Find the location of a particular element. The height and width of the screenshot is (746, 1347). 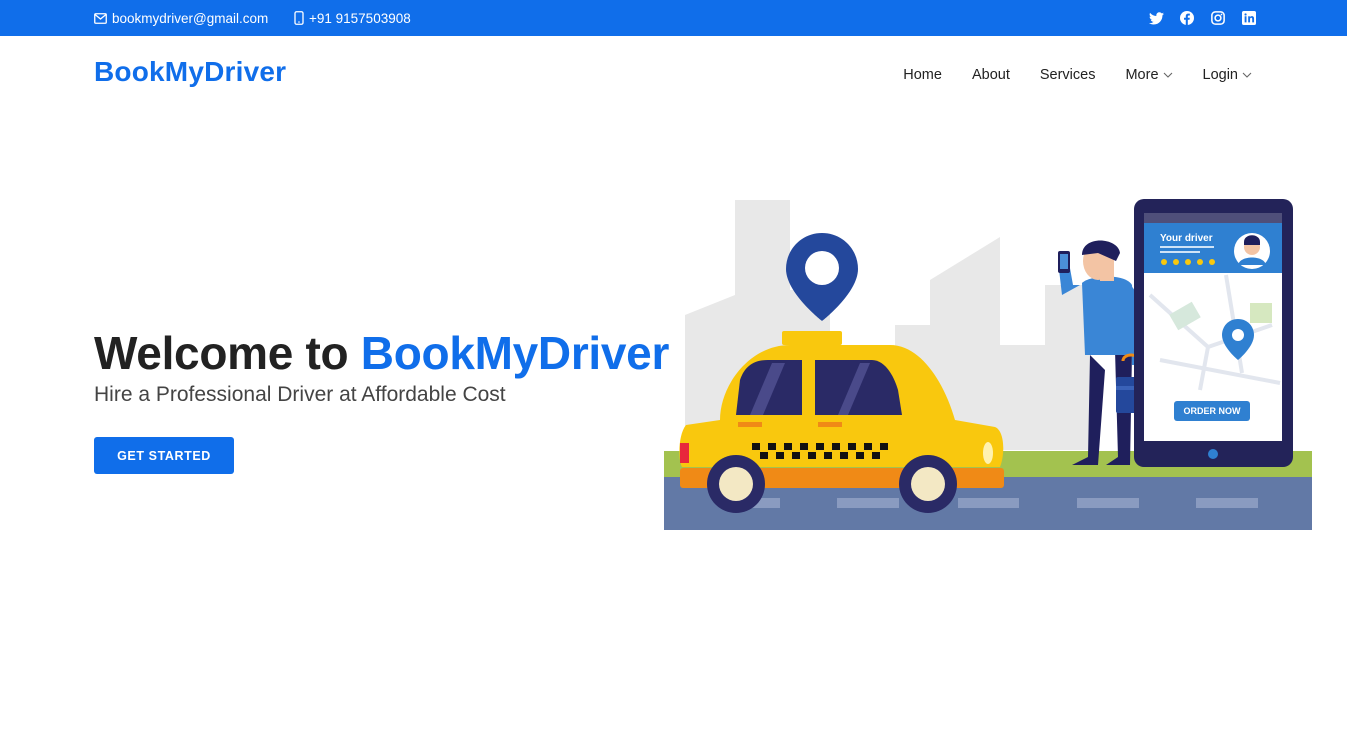

top-bar: bookmydriver@gmail.com +91 9157503908 is located at coordinates (673, 18).